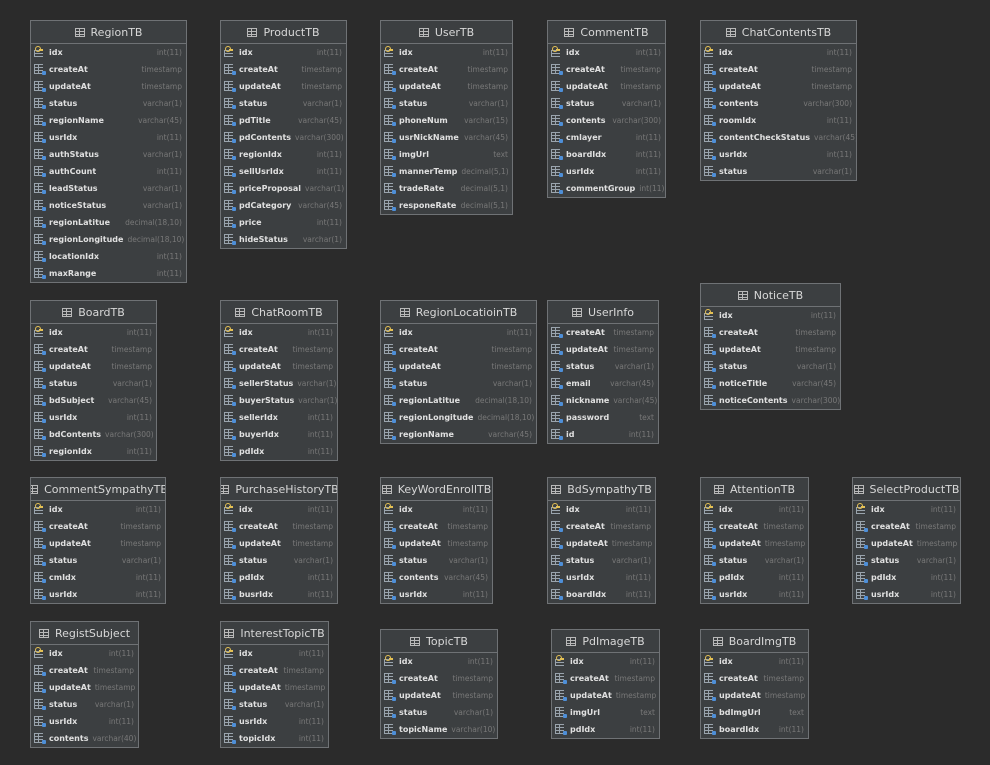 This screenshot has width=990, height=765. Describe the element at coordinates (605, 712) in the screenshot. I see `column-row: imgUrl text` at that location.